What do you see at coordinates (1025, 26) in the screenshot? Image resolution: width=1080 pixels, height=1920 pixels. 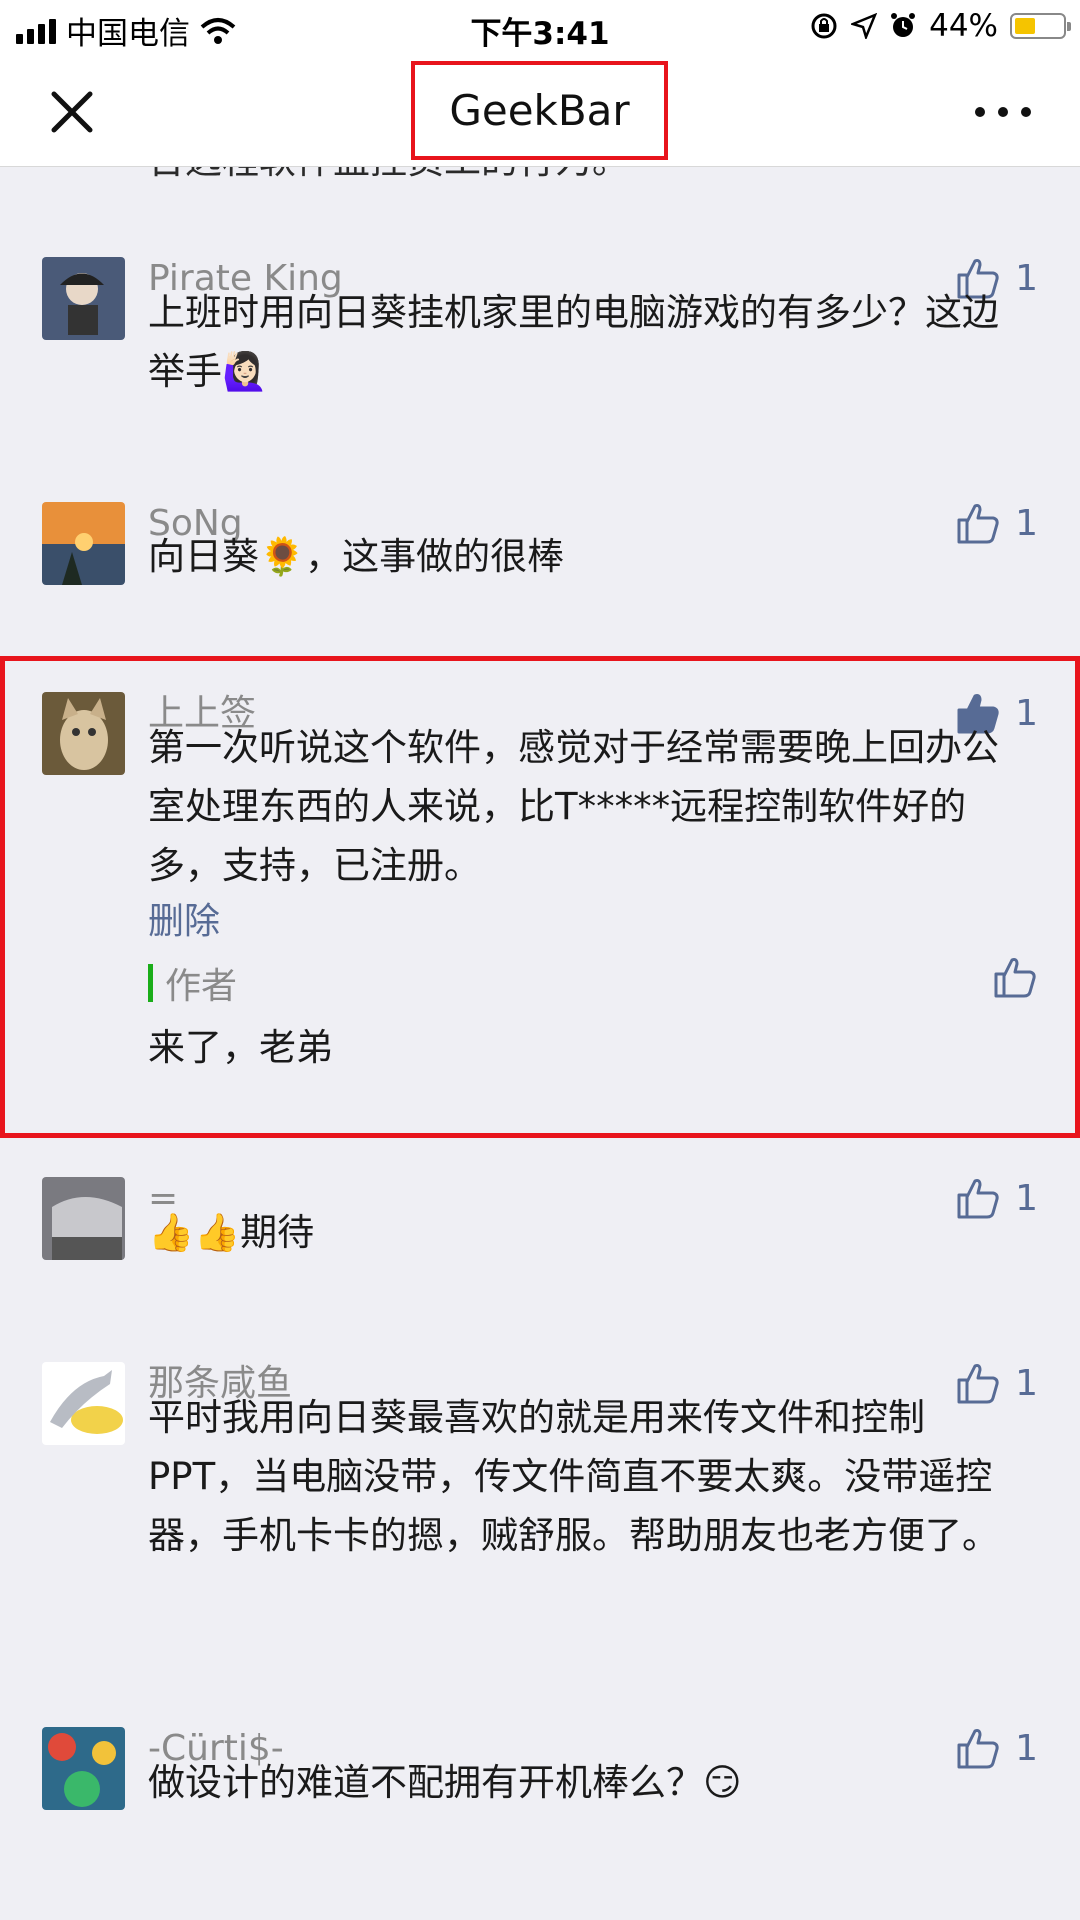 I see `battery-fill` at bounding box center [1025, 26].